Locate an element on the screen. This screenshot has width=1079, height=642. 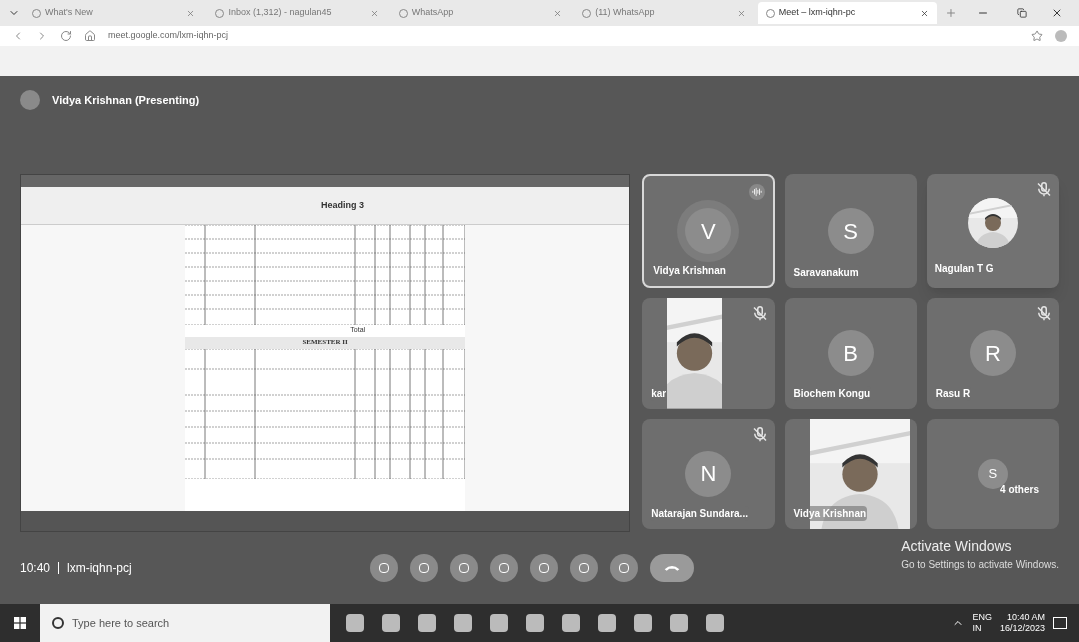
language-label: ENG is located at coordinates (982, 617).